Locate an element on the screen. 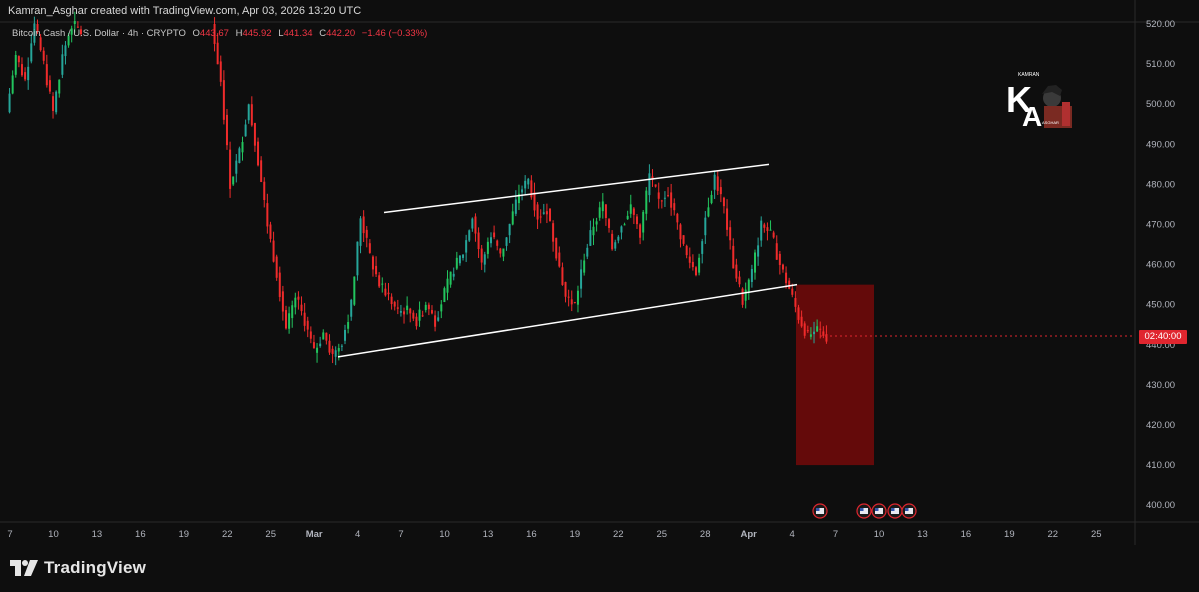  open-label: O is located at coordinates (196, 33).